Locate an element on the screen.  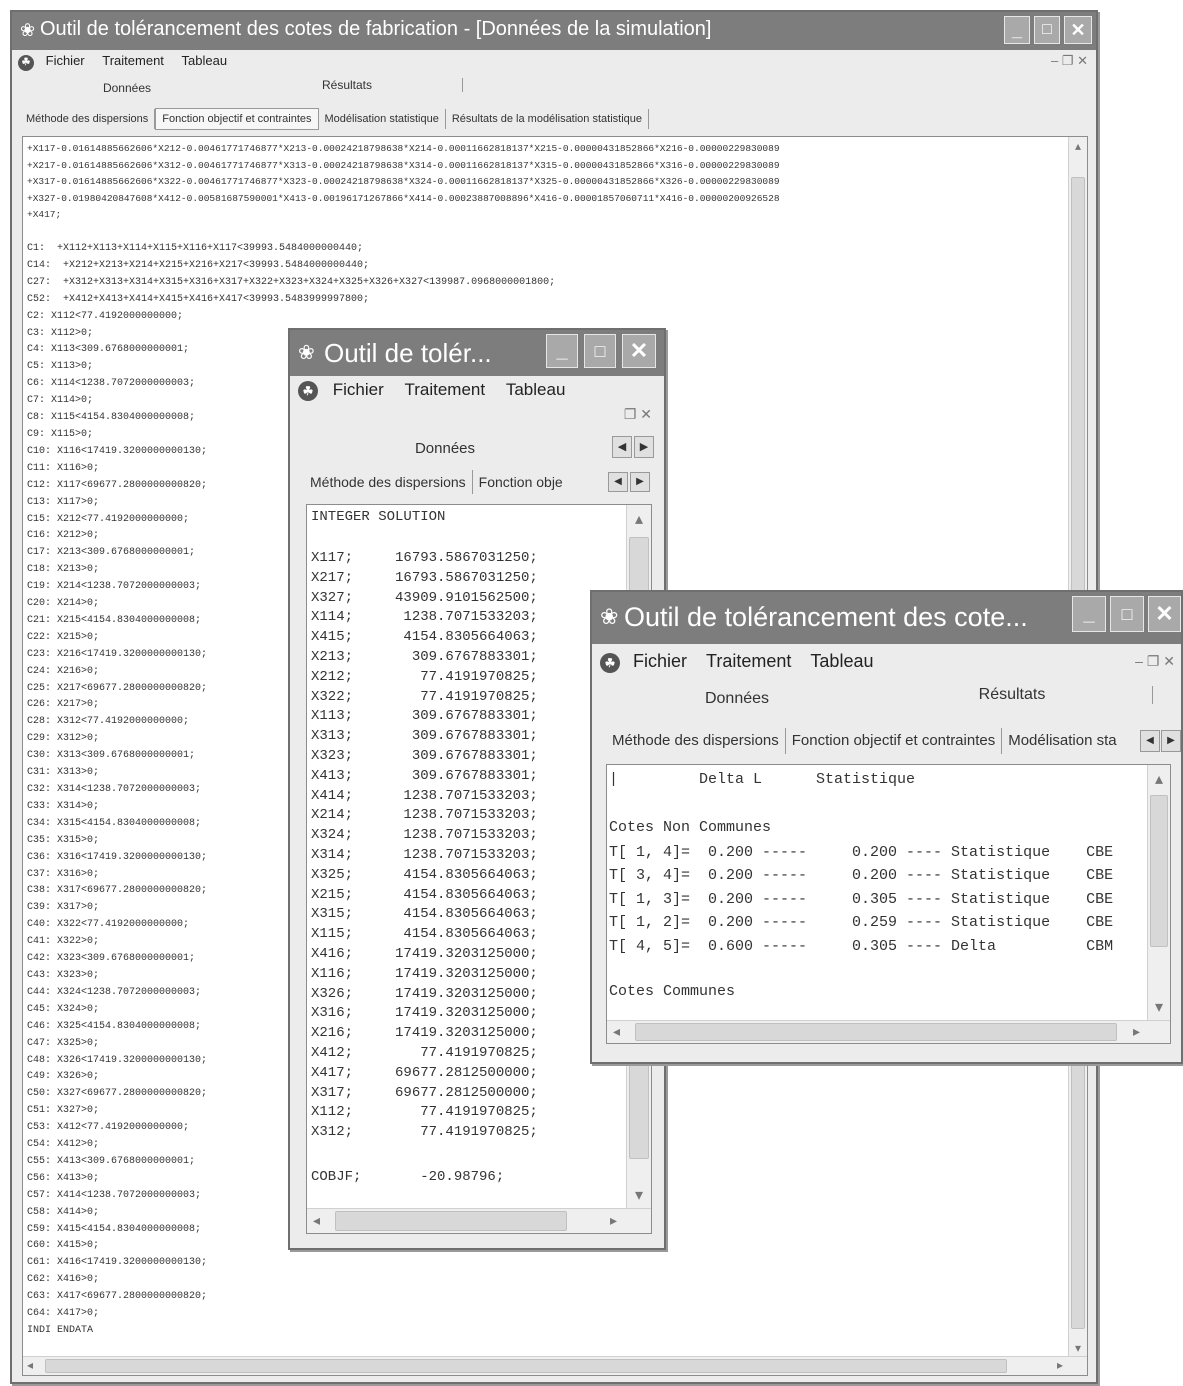
solution-row: X317; 69677.2812500000; is located at coordinates (424, 1092).